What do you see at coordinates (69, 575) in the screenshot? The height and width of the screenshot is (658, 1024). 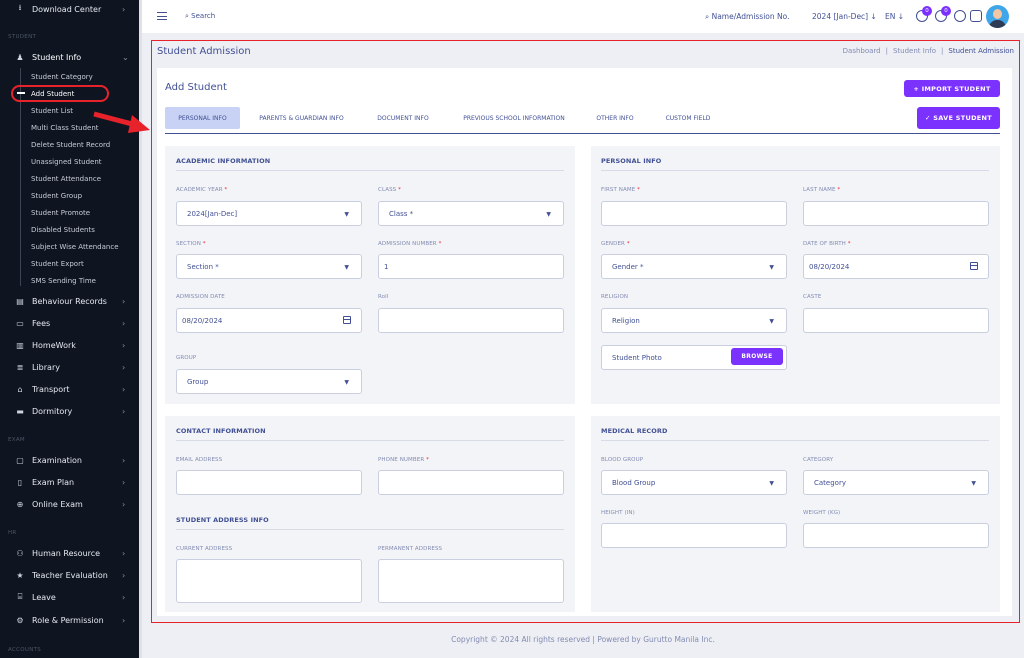 I see `sidebar-item-teacher-evaluation: ★ Teacher Evaluation ›` at bounding box center [69, 575].